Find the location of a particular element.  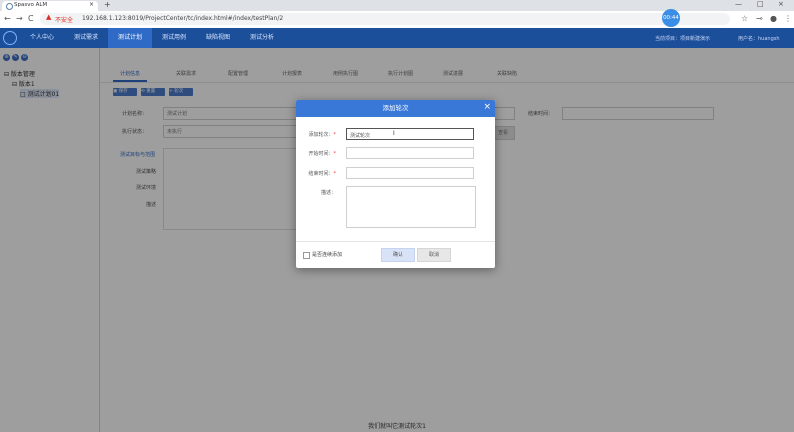

recording-timer: 00:44 is located at coordinates (671, 18).